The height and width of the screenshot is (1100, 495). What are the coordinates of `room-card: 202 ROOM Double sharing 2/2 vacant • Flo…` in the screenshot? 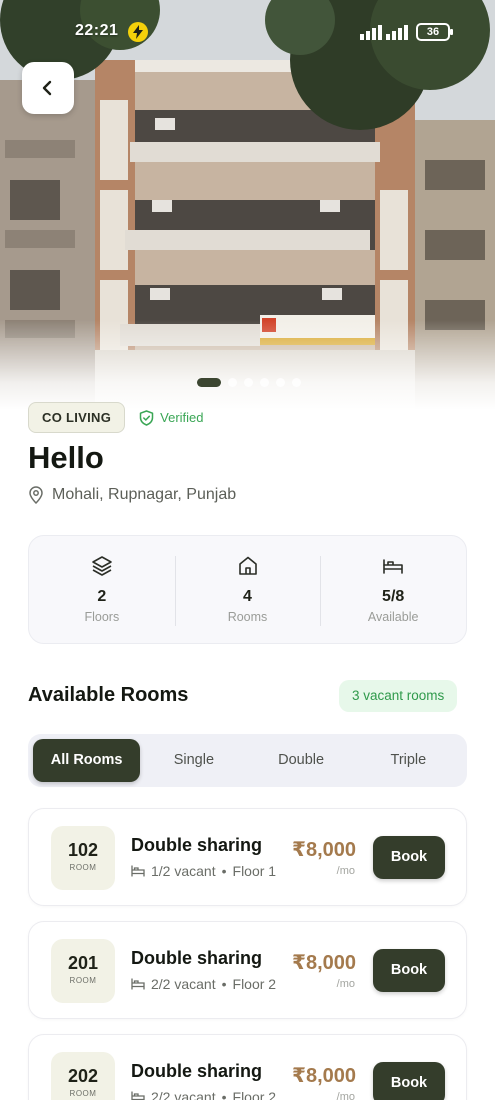 It's located at (247, 1067).